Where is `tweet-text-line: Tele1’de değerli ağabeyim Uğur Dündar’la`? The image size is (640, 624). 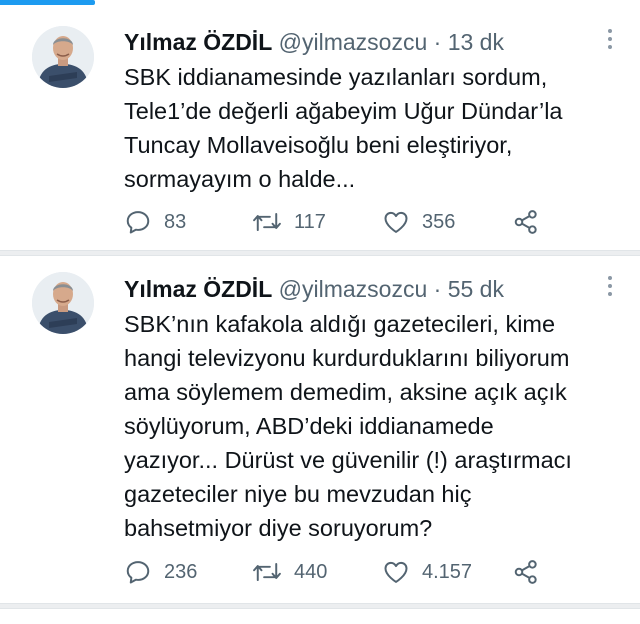 tweet-text-line: Tele1’de değerli ağabeyim Uğur Dündar’la is located at coordinates (343, 111).